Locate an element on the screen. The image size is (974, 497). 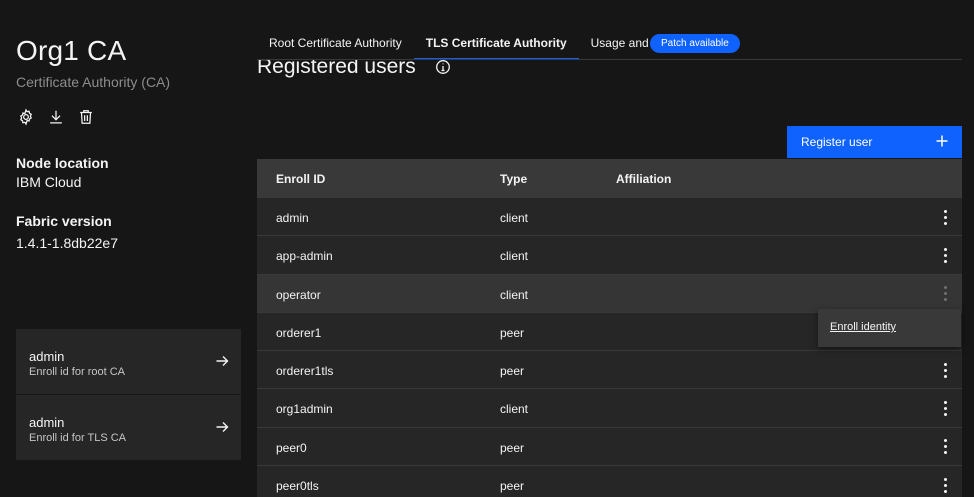
identity-tile-tls-ca: admin Enroll id for TLS CA is located at coordinates (128, 427).